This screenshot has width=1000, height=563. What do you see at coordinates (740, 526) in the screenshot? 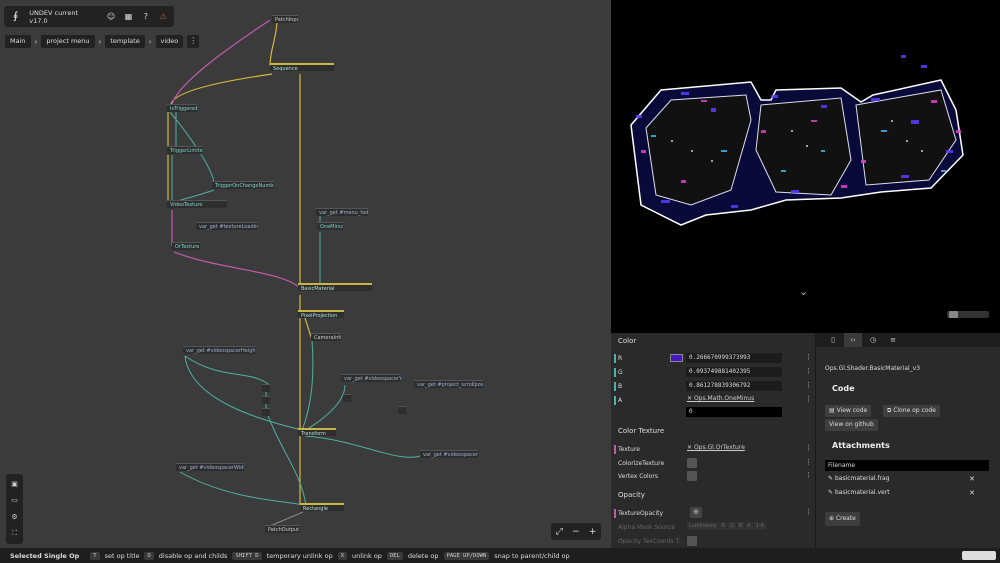
I see `alpha-option: B` at bounding box center [740, 526].